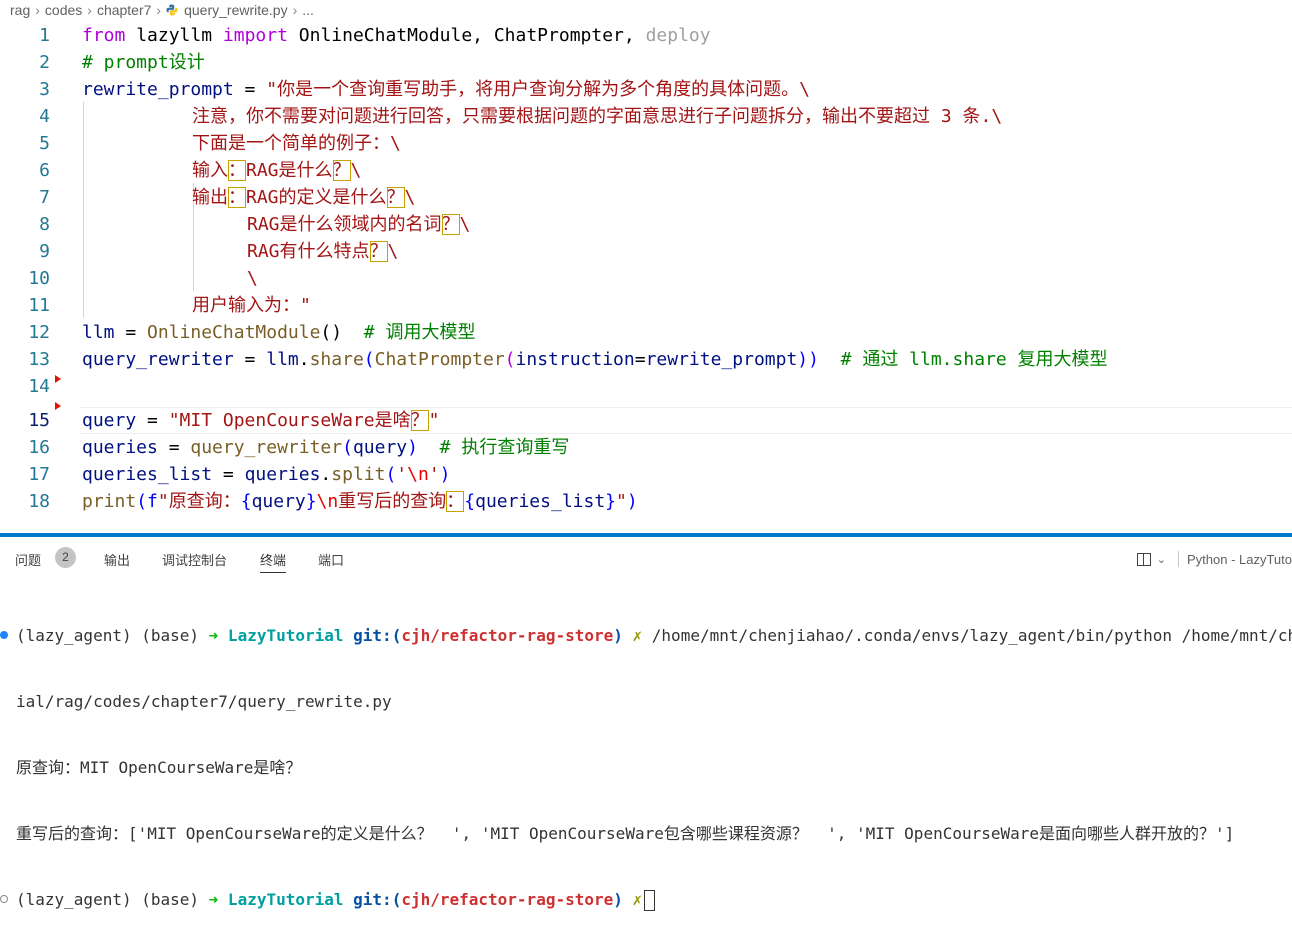 Image resolution: width=1292 pixels, height=933 pixels. I want to click on chevron-down-icon: ⌄, so click(1161, 559).